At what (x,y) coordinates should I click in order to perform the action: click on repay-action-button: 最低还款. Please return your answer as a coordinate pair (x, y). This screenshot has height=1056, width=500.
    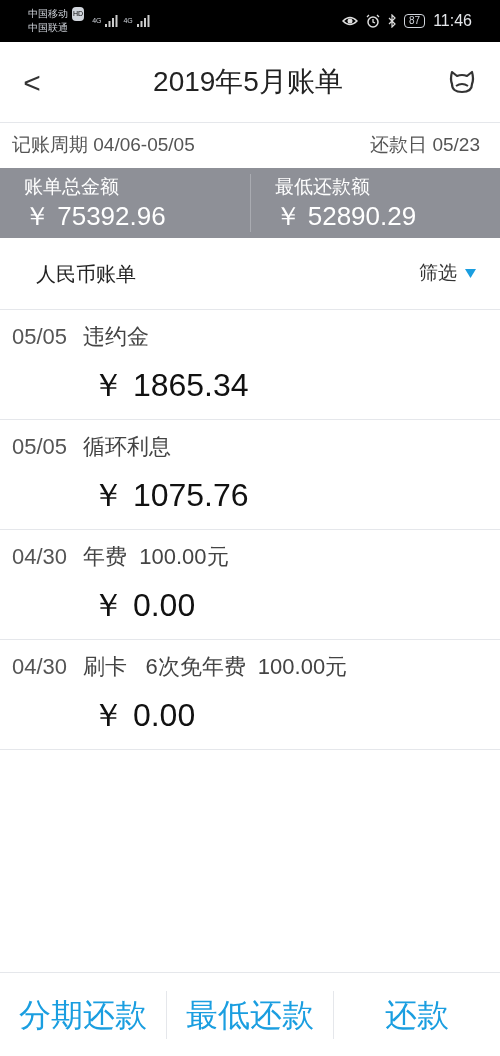
    Looking at the image, I should click on (250, 1014).